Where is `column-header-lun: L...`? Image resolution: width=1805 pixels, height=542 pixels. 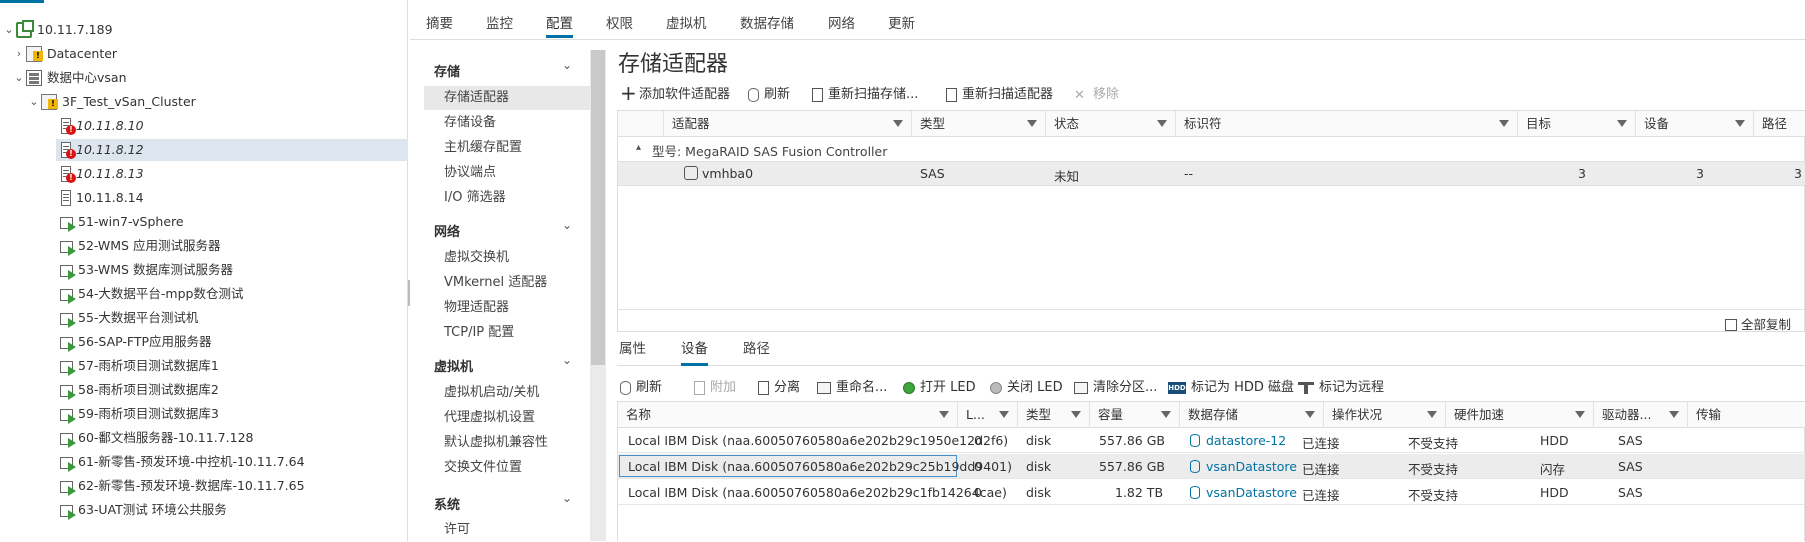 column-header-lun: L... is located at coordinates (988, 415).